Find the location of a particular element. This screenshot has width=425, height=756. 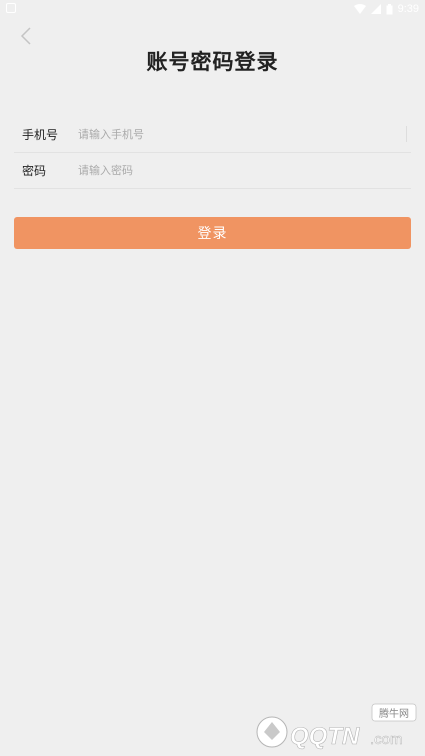

password-row: 密码 is located at coordinates (212, 170).